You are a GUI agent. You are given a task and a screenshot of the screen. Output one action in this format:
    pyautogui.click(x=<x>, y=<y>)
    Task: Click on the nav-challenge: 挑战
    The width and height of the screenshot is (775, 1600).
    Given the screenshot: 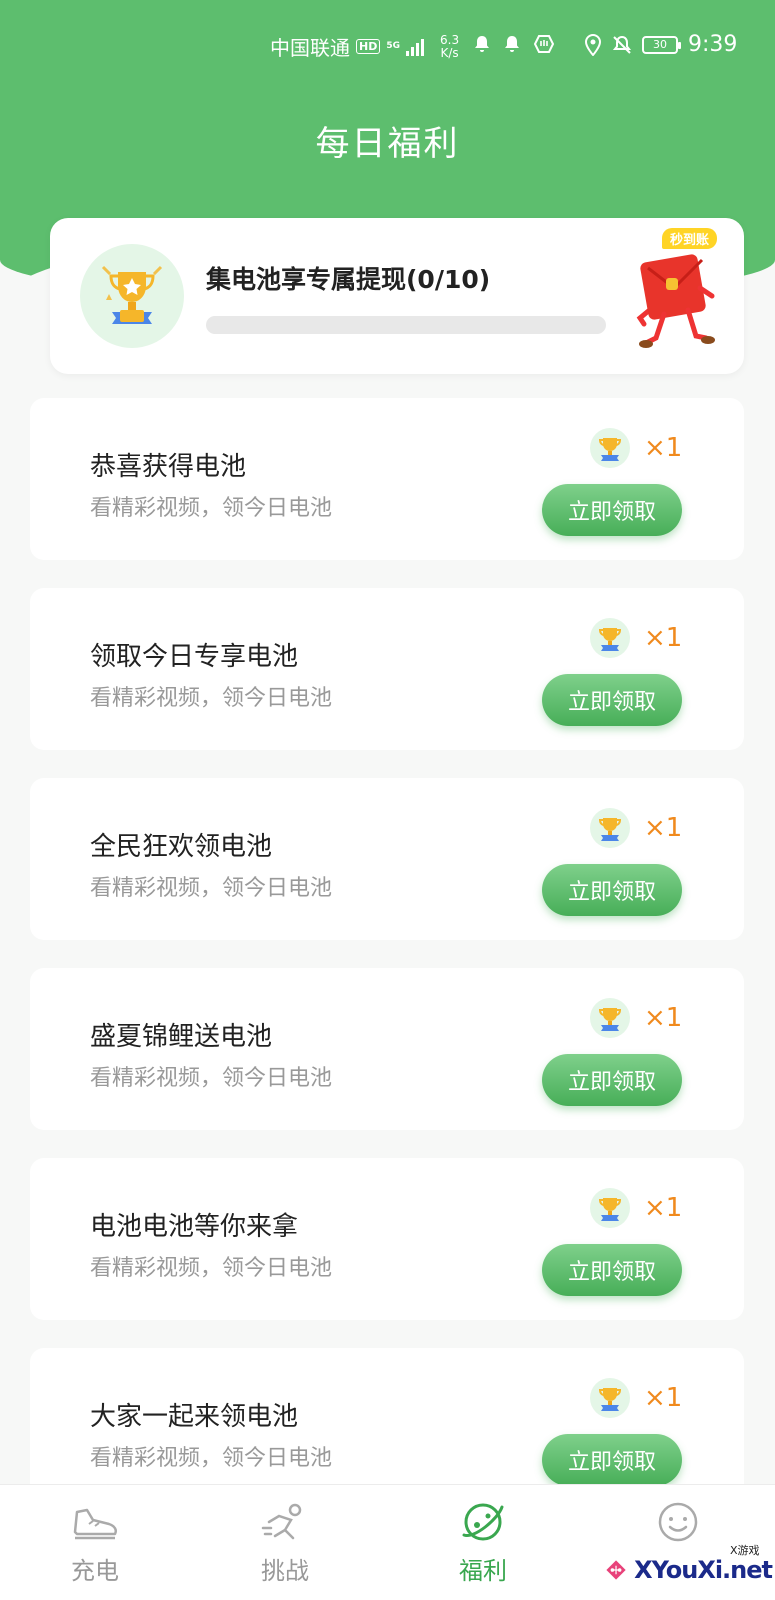 What is the action you would take?
    pyautogui.click(x=285, y=1542)
    